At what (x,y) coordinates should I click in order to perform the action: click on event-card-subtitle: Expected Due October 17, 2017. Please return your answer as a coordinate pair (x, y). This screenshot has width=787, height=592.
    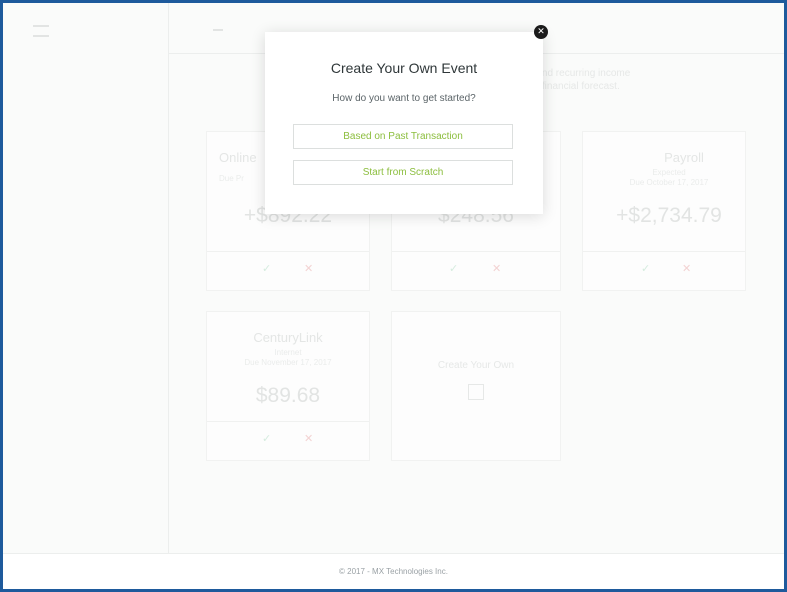
    Looking at the image, I should click on (669, 178).